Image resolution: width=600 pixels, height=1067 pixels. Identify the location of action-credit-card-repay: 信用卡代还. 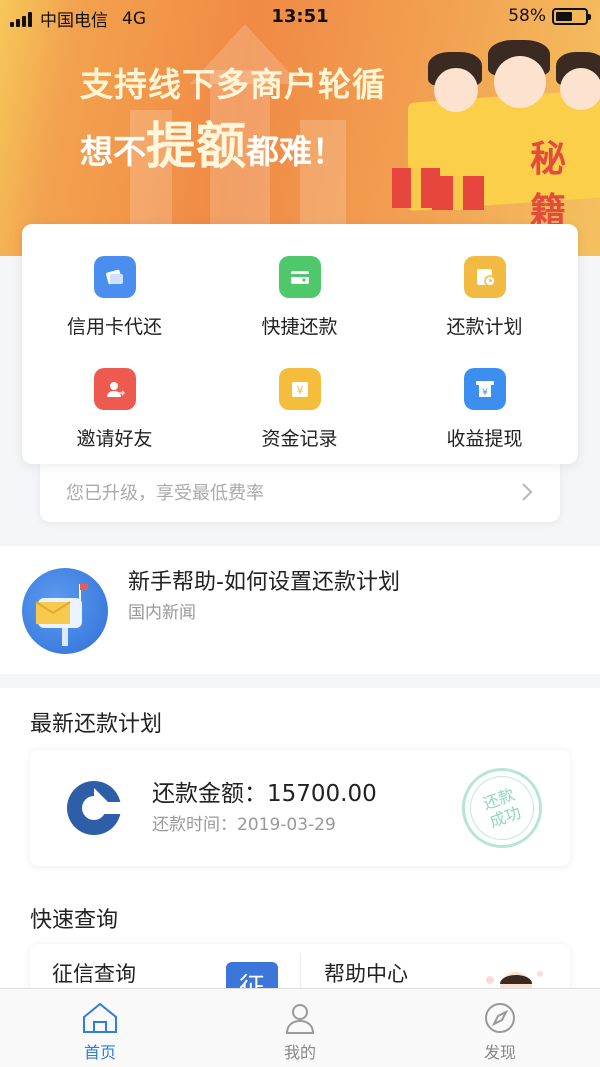
(114, 297).